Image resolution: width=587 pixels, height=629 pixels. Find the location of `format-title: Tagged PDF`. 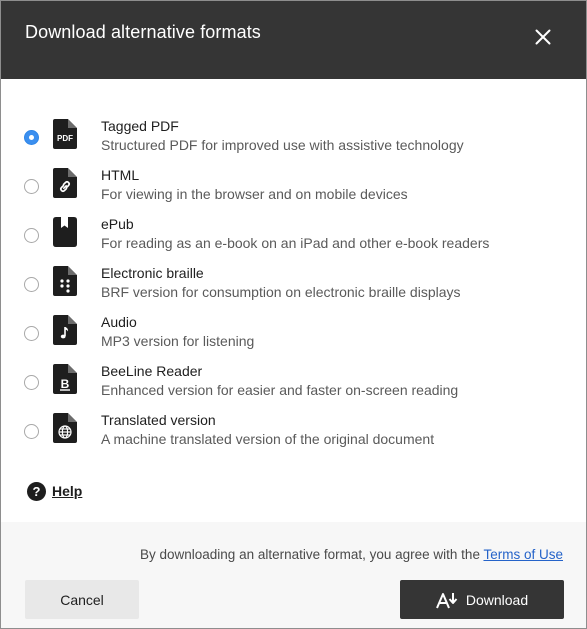

format-title: Tagged PDF is located at coordinates (140, 126).